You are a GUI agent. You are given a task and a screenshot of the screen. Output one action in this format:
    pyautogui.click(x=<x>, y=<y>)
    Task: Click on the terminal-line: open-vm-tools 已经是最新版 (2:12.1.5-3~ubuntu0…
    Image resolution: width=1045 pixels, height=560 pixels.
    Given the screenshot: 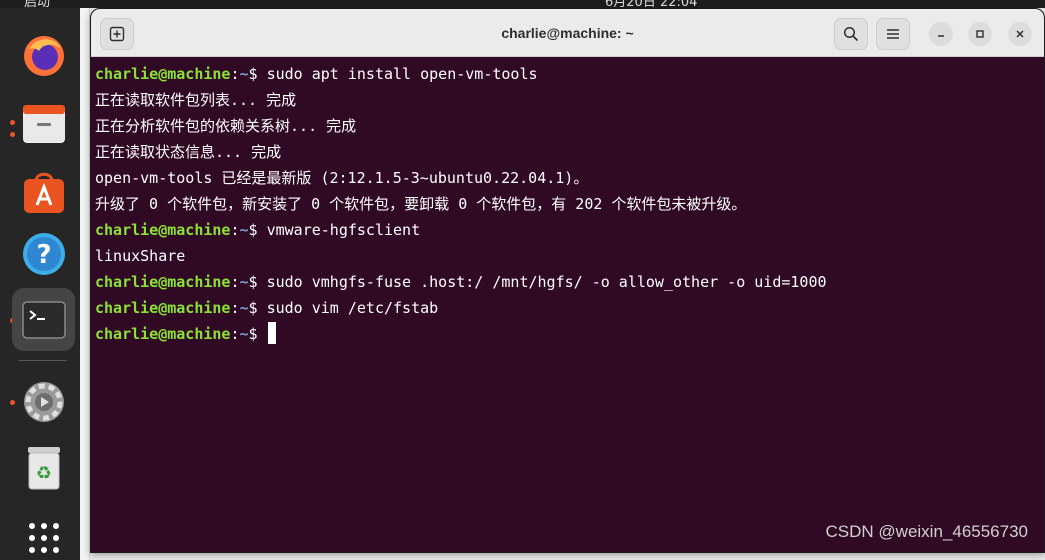 What is the action you would take?
    pyautogui.click(x=342, y=178)
    